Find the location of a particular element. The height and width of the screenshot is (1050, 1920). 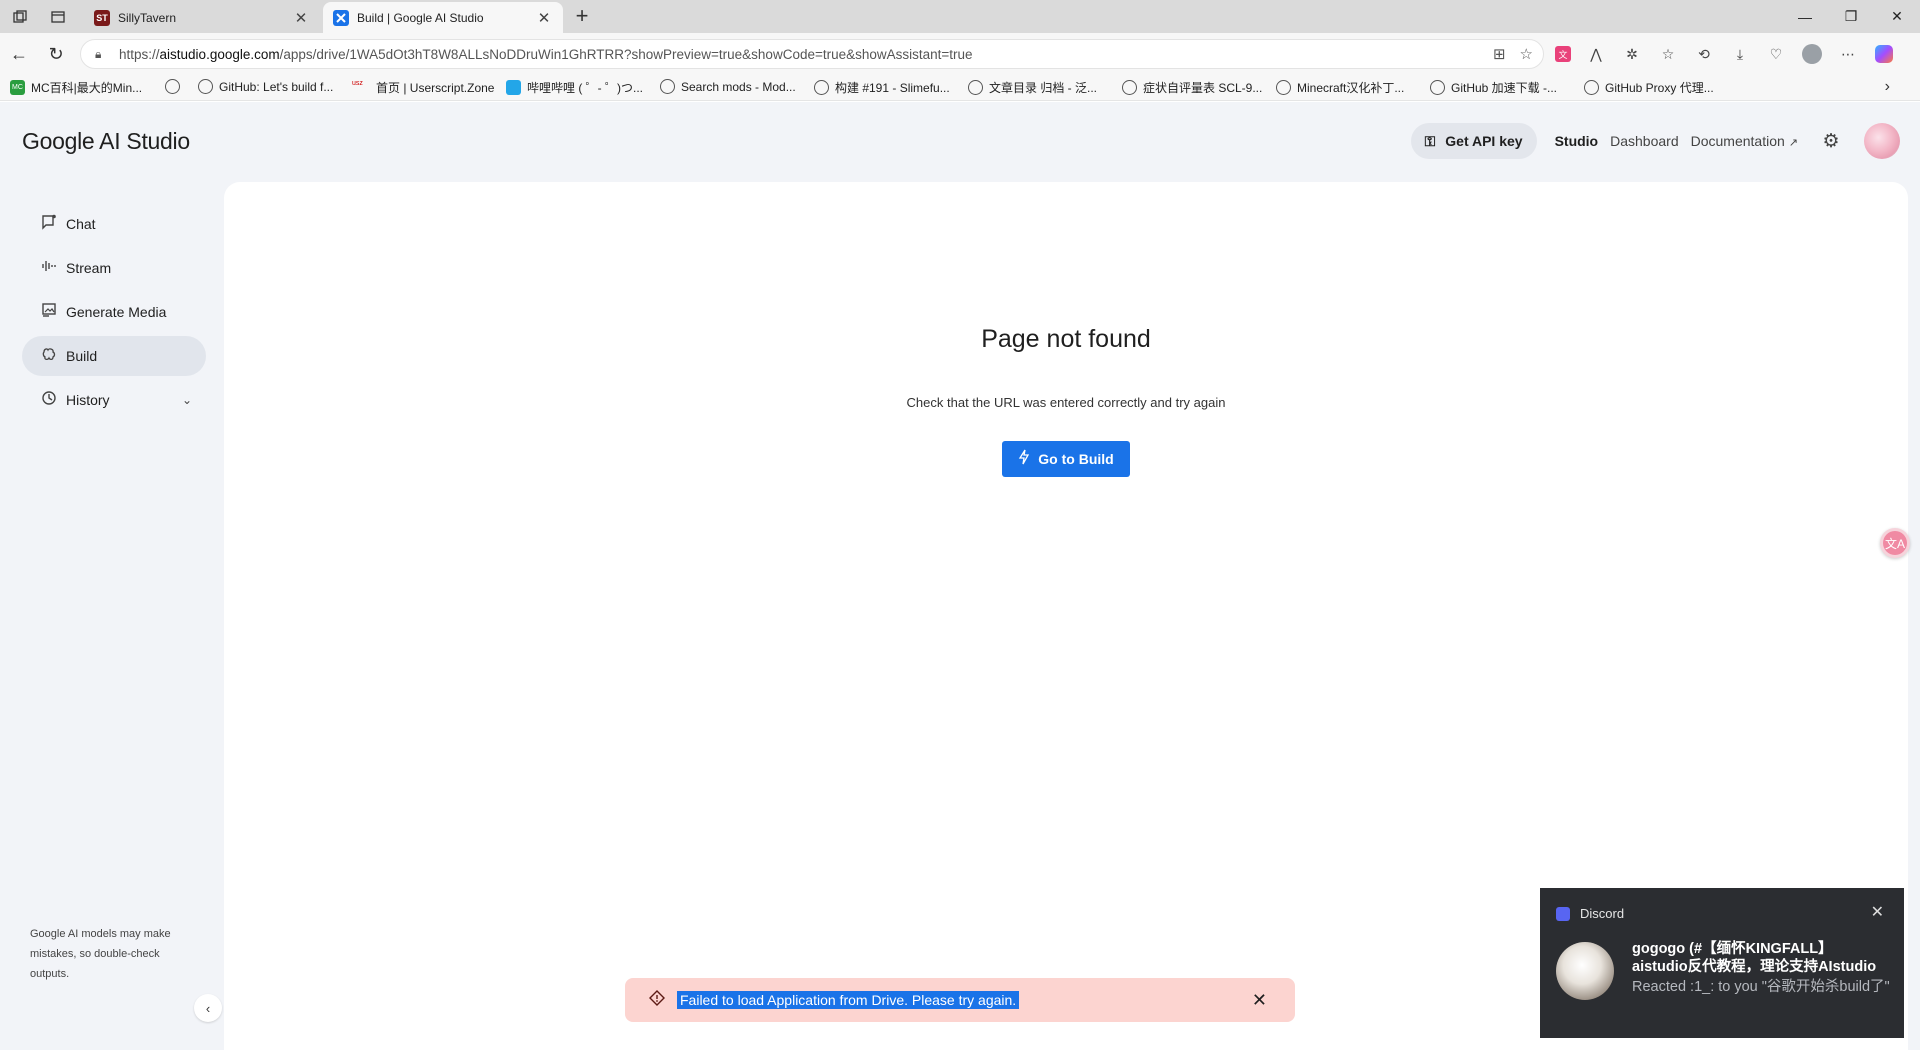

sidebar-item-stream: Stream is located at coordinates (114, 268).